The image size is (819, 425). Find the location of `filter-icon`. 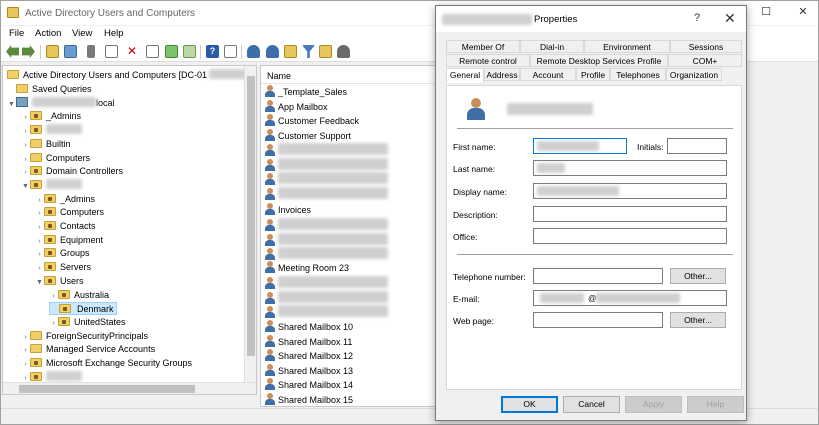

filter-icon is located at coordinates (308, 51).